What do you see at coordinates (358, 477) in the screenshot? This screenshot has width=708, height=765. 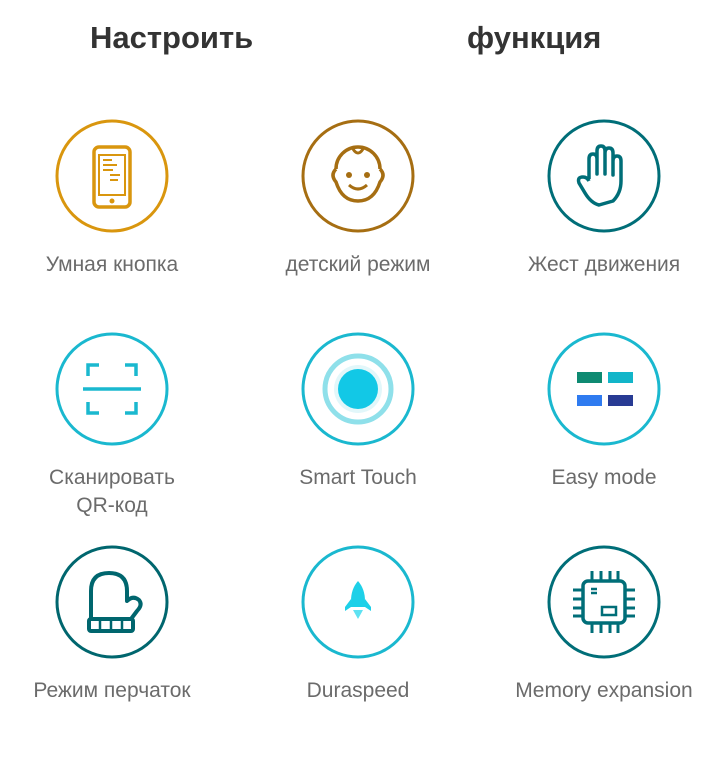 I see `smart-touch-label: Smart Touch` at bounding box center [358, 477].